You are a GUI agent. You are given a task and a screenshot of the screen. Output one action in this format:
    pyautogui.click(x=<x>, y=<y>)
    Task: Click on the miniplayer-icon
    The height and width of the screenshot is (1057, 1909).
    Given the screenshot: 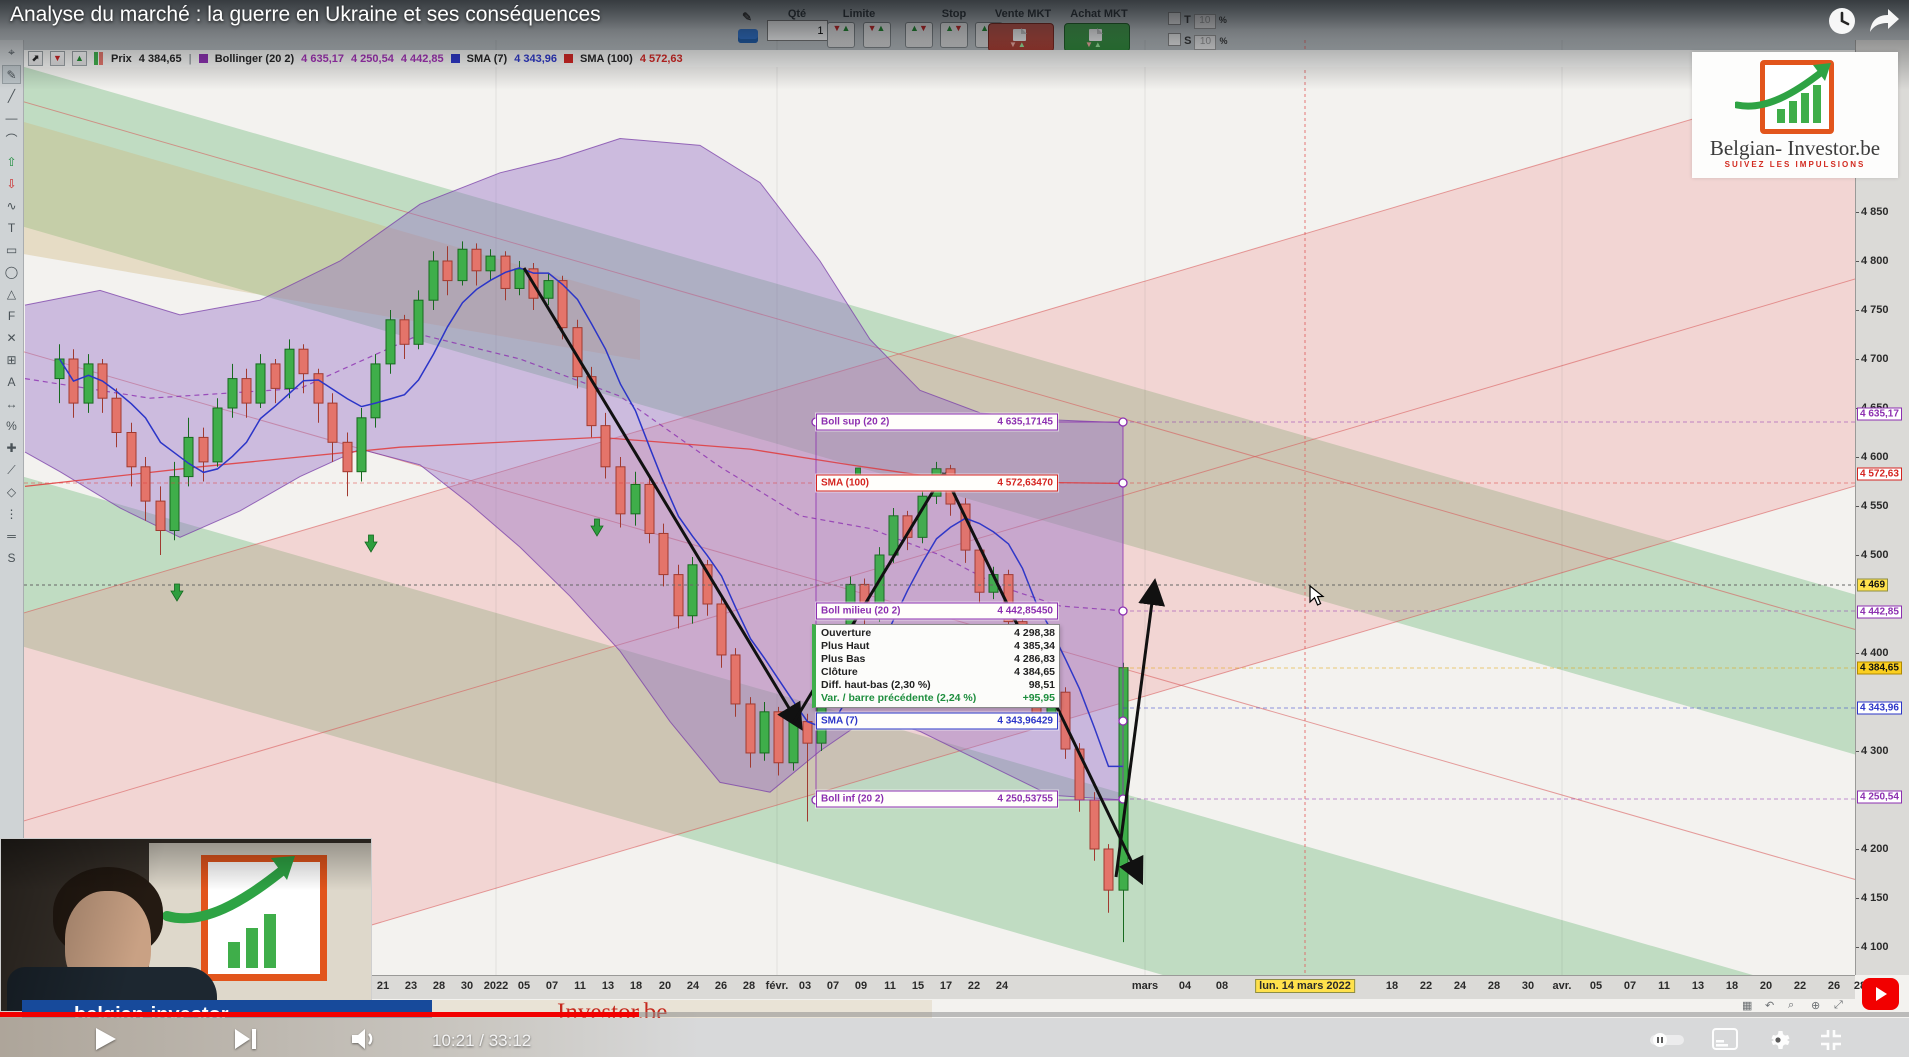 What is the action you would take?
    pyautogui.click(x=1725, y=1041)
    